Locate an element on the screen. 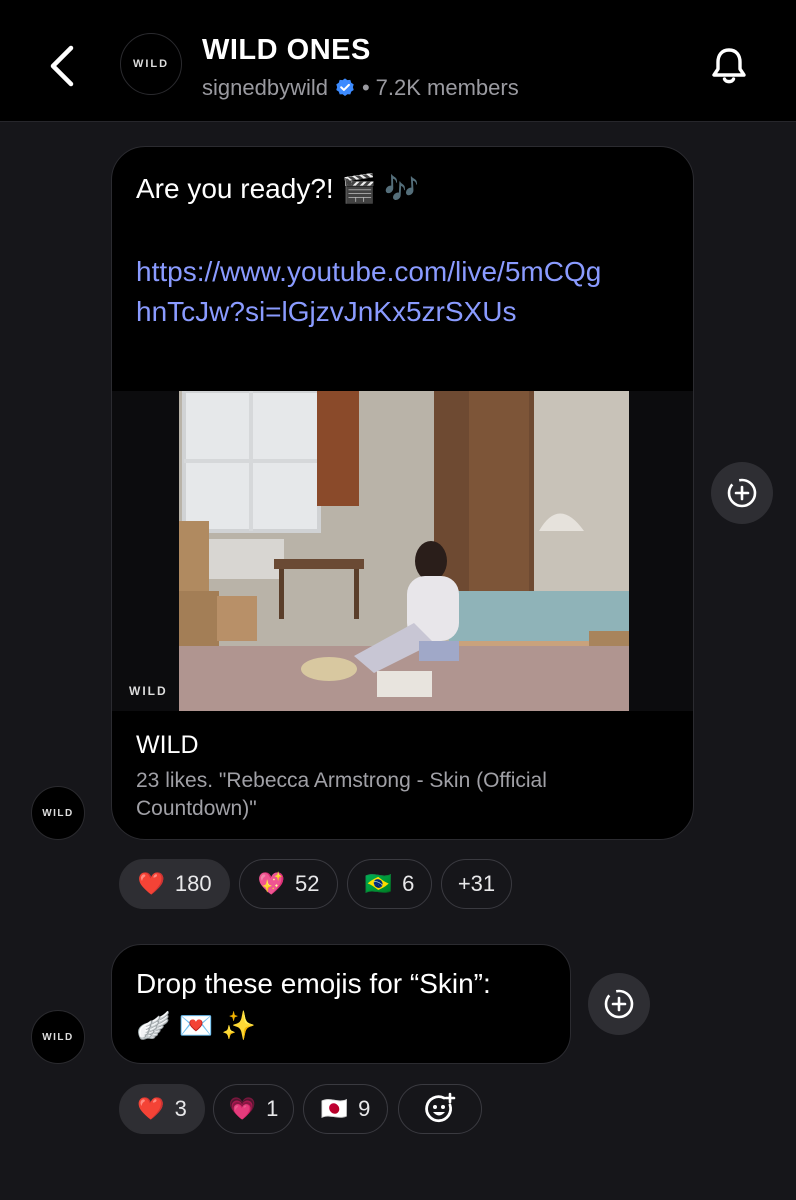 Image resolution: width=796 pixels, height=1200 pixels. bell-icon is located at coordinates (729, 66).